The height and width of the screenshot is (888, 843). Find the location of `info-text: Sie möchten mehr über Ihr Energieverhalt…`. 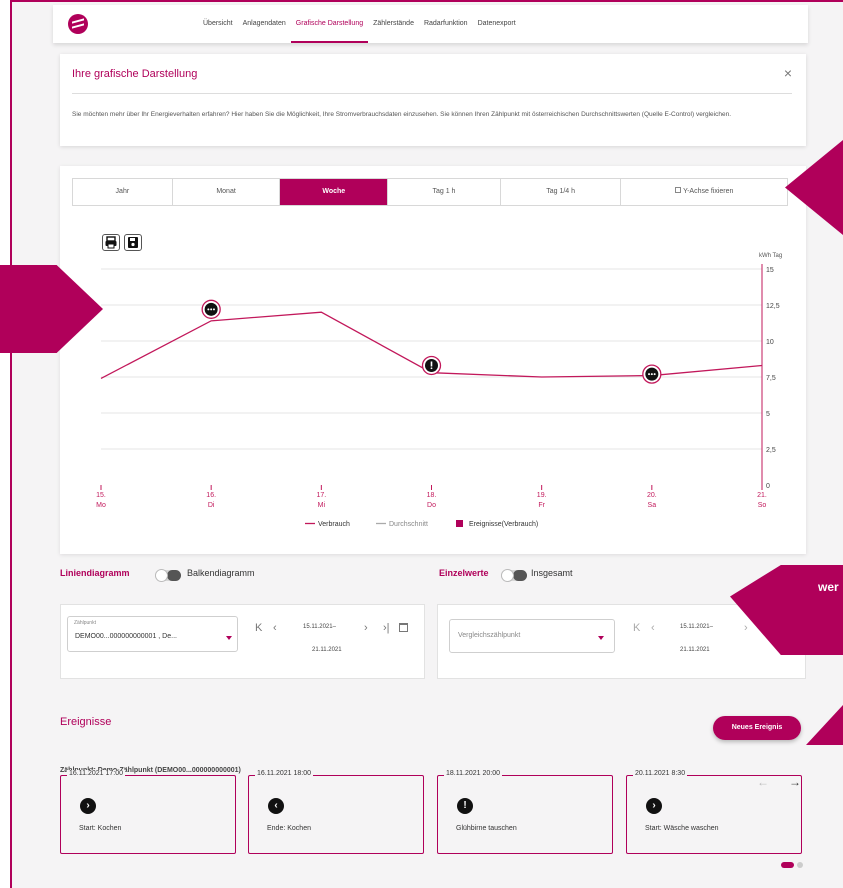

info-text: Sie möchten mehr über Ihr Energieverhalt… is located at coordinates (402, 114).